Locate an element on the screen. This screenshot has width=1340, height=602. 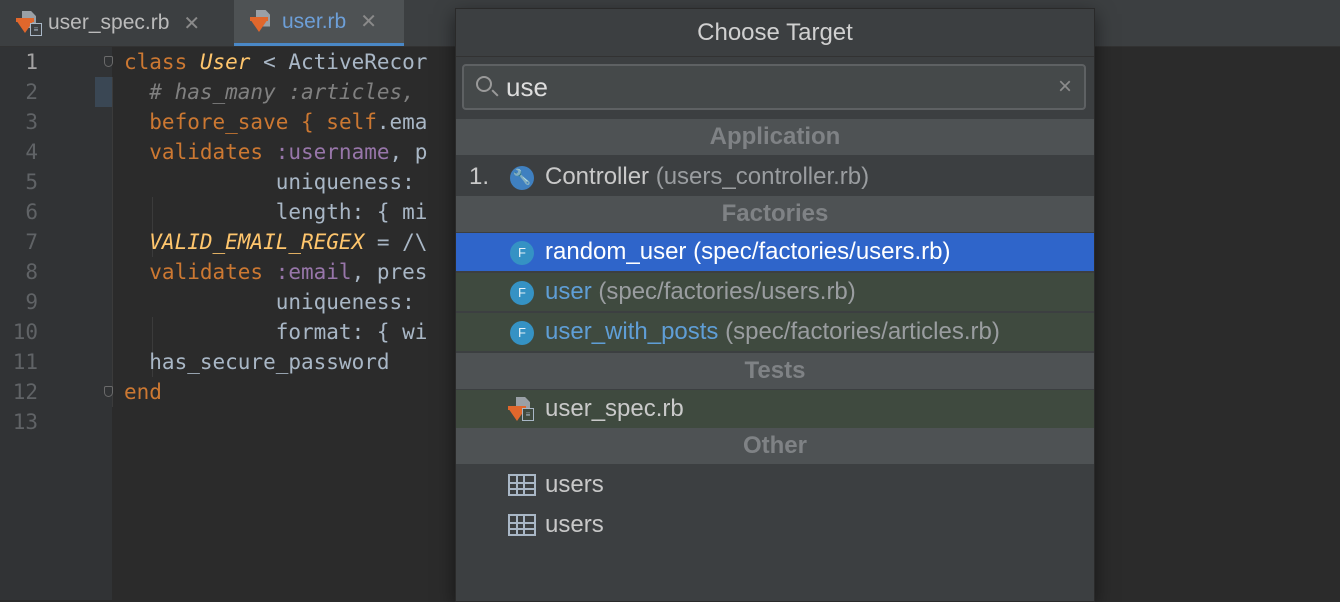
tab-label: user.rb is located at coordinates (314, 21).